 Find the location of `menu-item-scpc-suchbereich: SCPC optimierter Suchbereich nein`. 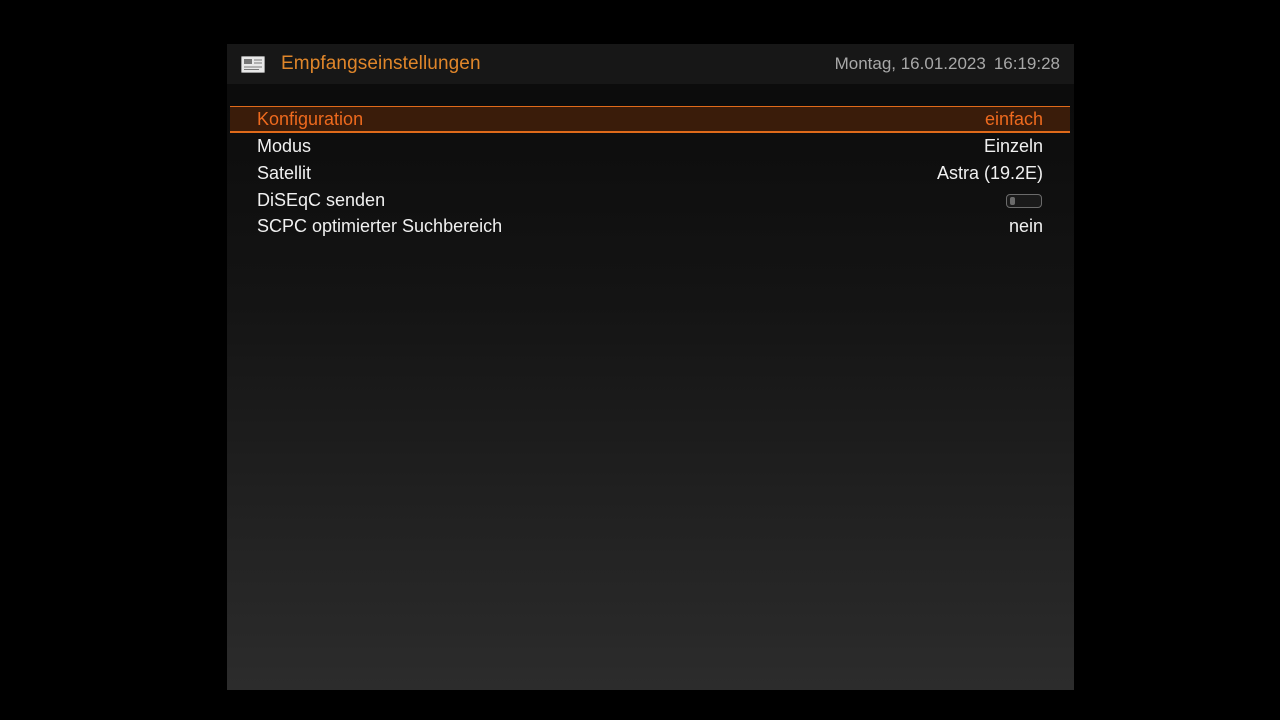

menu-item-scpc-suchbereich: SCPC optimierter Suchbereich nein is located at coordinates (650, 226).